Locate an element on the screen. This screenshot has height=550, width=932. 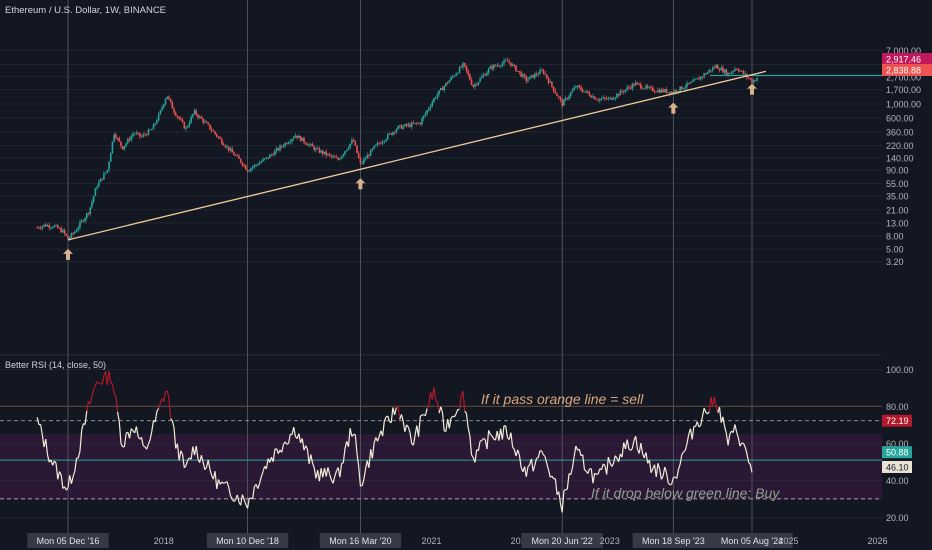
price-axis-label: 140.00 is located at coordinates (900, 158).